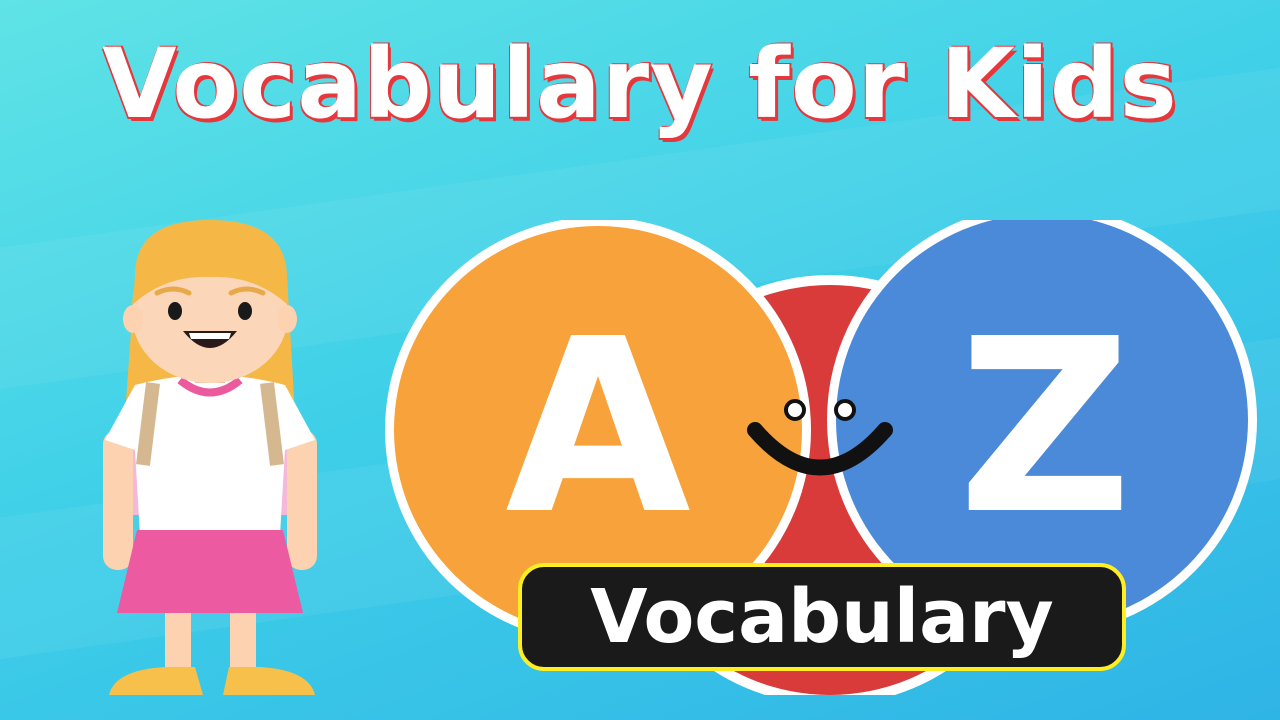 This screenshot has height=720, width=1280. What do you see at coordinates (210, 336) in the screenshot?
I see `teeth` at bounding box center [210, 336].